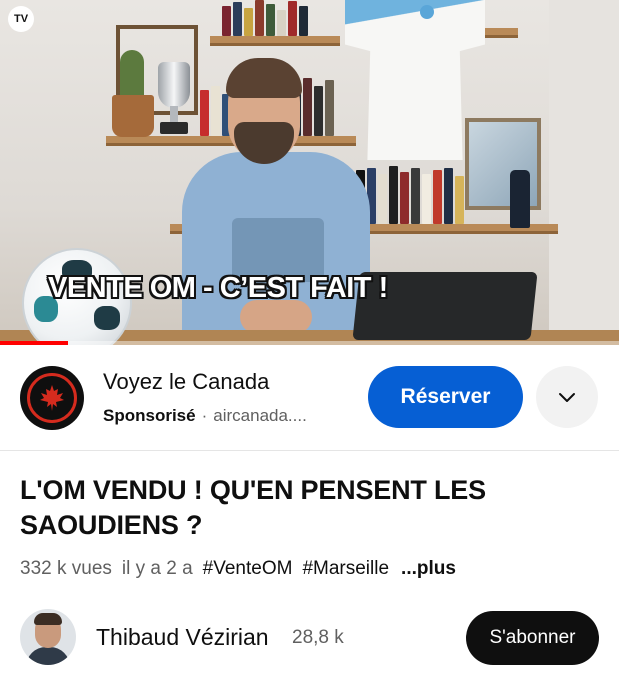 The height and width of the screenshot is (680, 619). What do you see at coordinates (186, 382) in the screenshot?
I see `ad-title: Voyez le Canada` at bounding box center [186, 382].